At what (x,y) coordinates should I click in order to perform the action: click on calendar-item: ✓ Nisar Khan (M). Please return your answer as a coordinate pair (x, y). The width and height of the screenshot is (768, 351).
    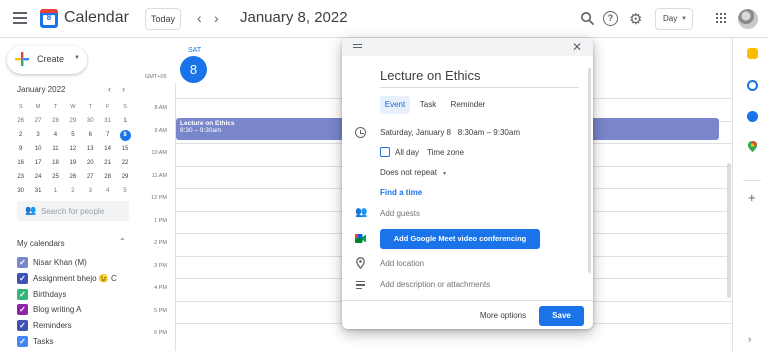
    Looking at the image, I should click on (52, 262).